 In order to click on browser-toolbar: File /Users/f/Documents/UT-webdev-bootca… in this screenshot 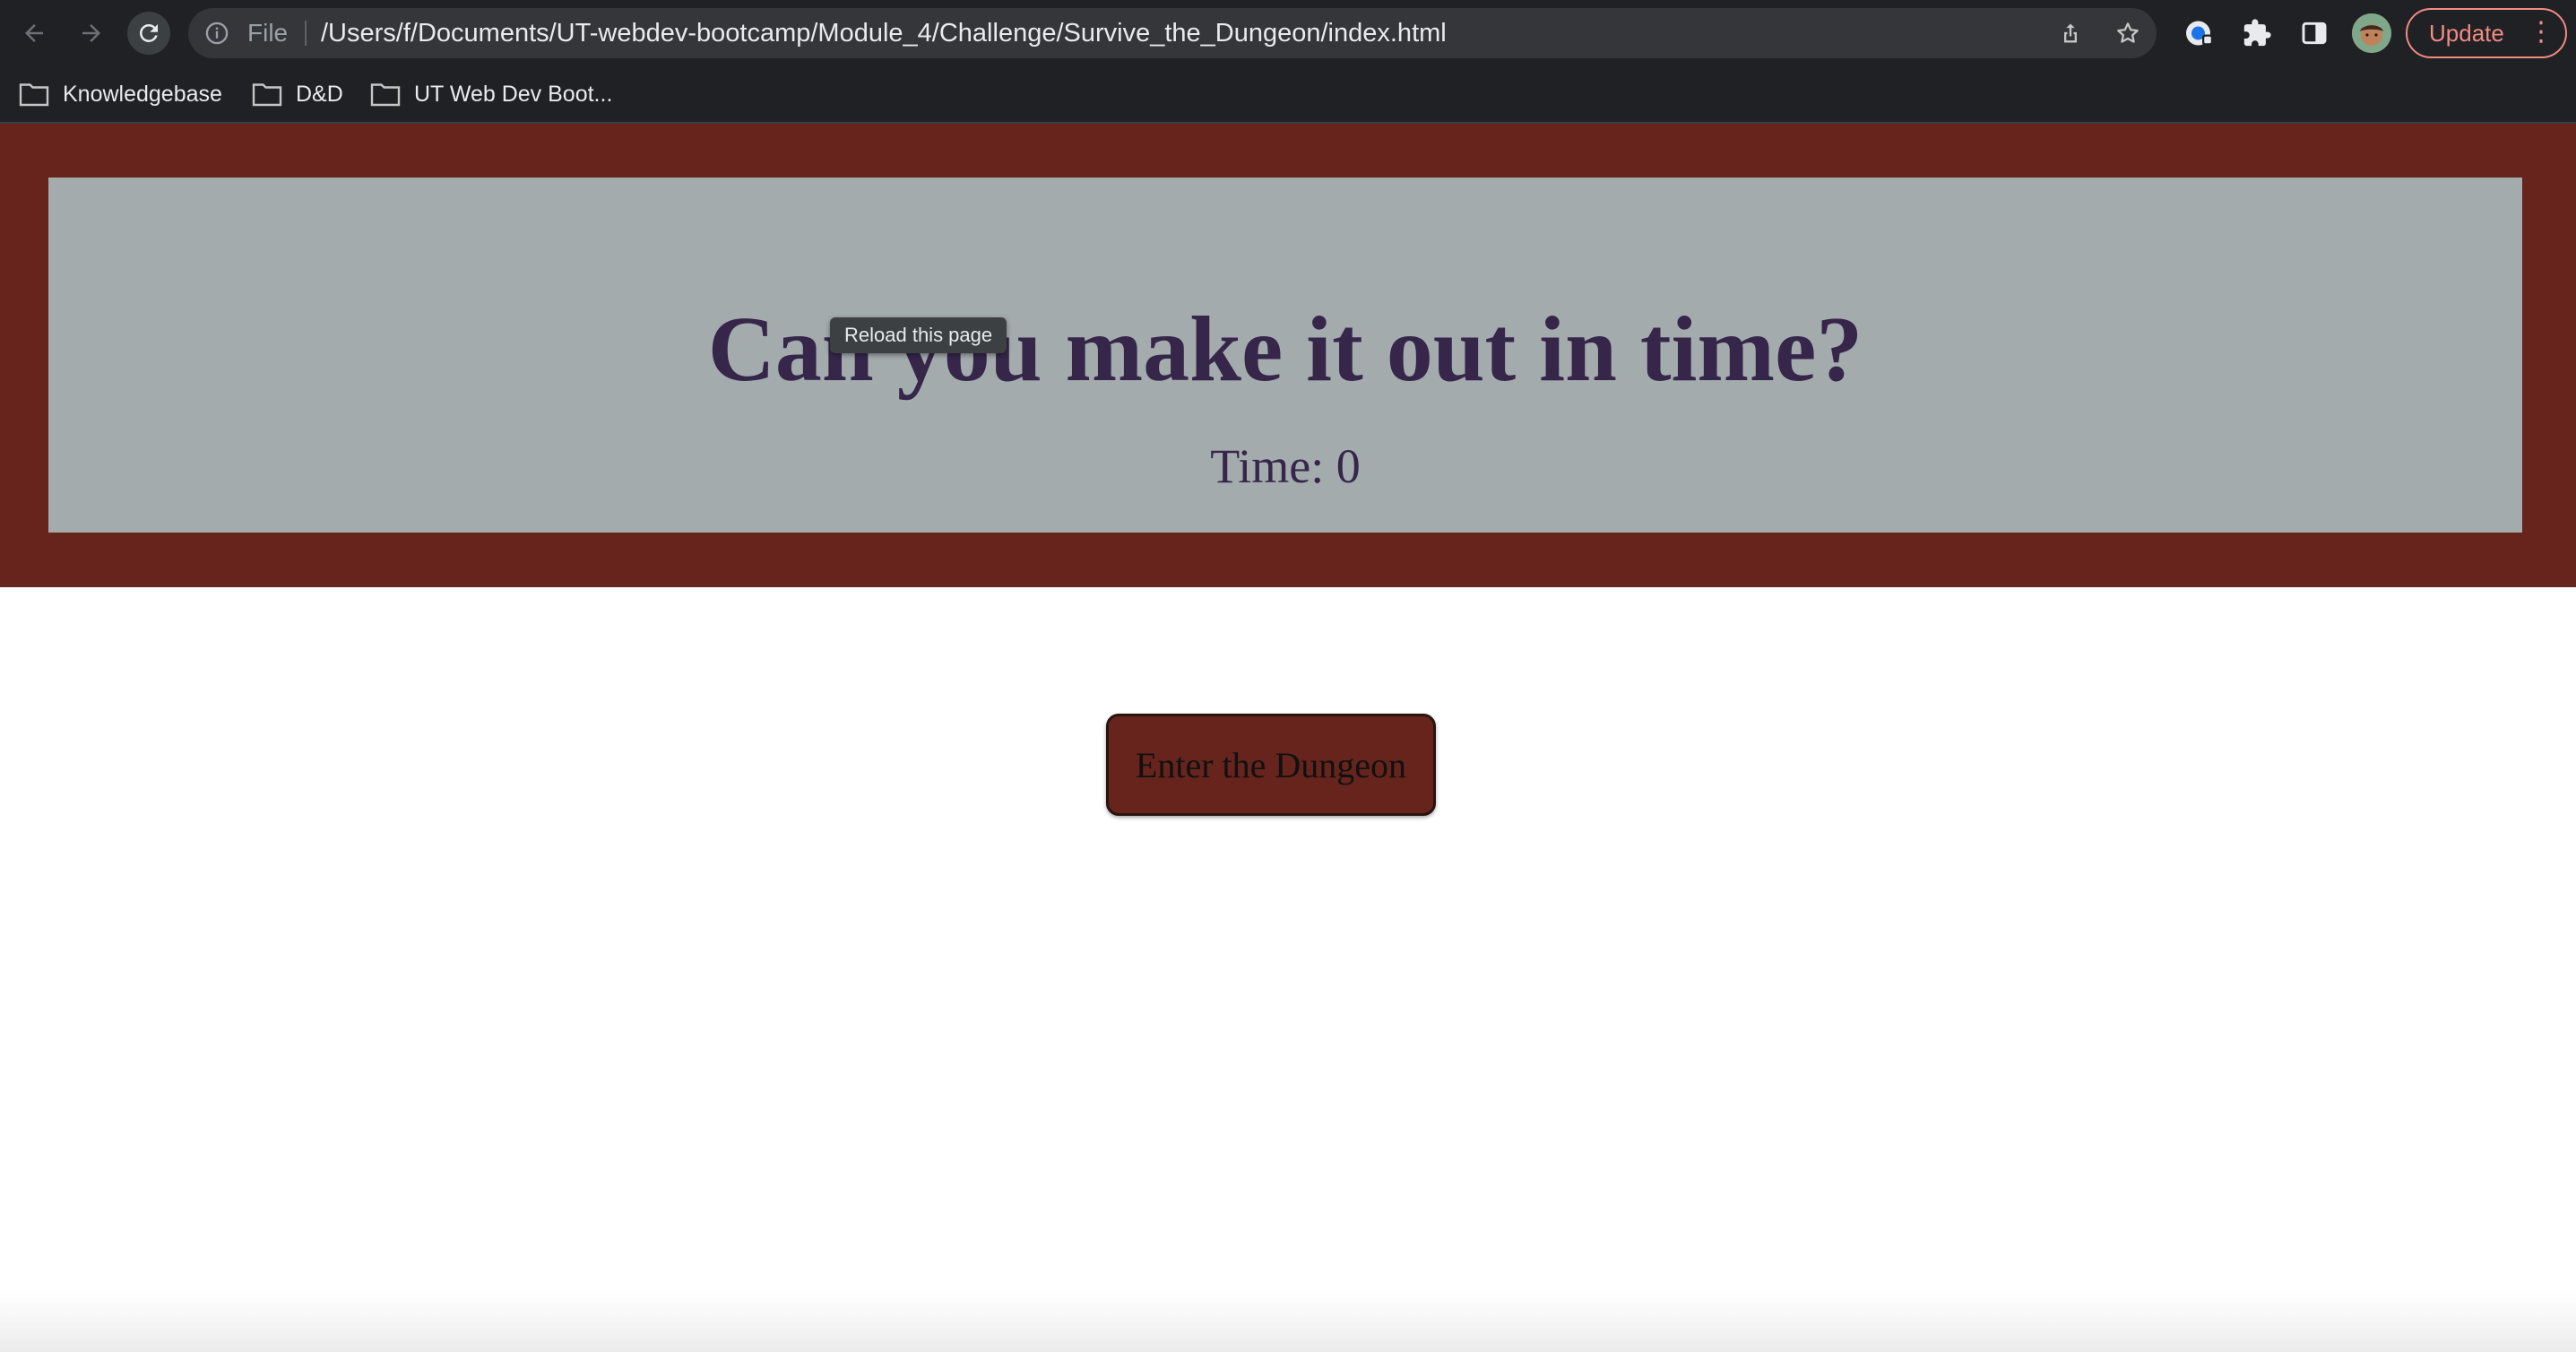, I will do `click(1288, 33)`.